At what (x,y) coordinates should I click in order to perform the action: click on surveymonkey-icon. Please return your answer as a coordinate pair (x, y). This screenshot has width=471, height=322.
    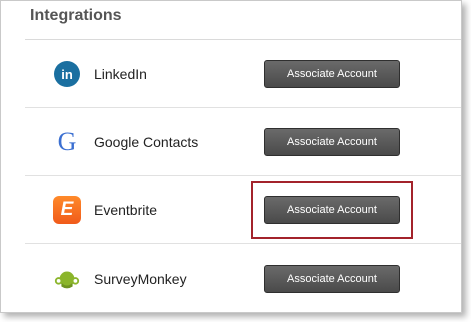
    Looking at the image, I should click on (67, 279).